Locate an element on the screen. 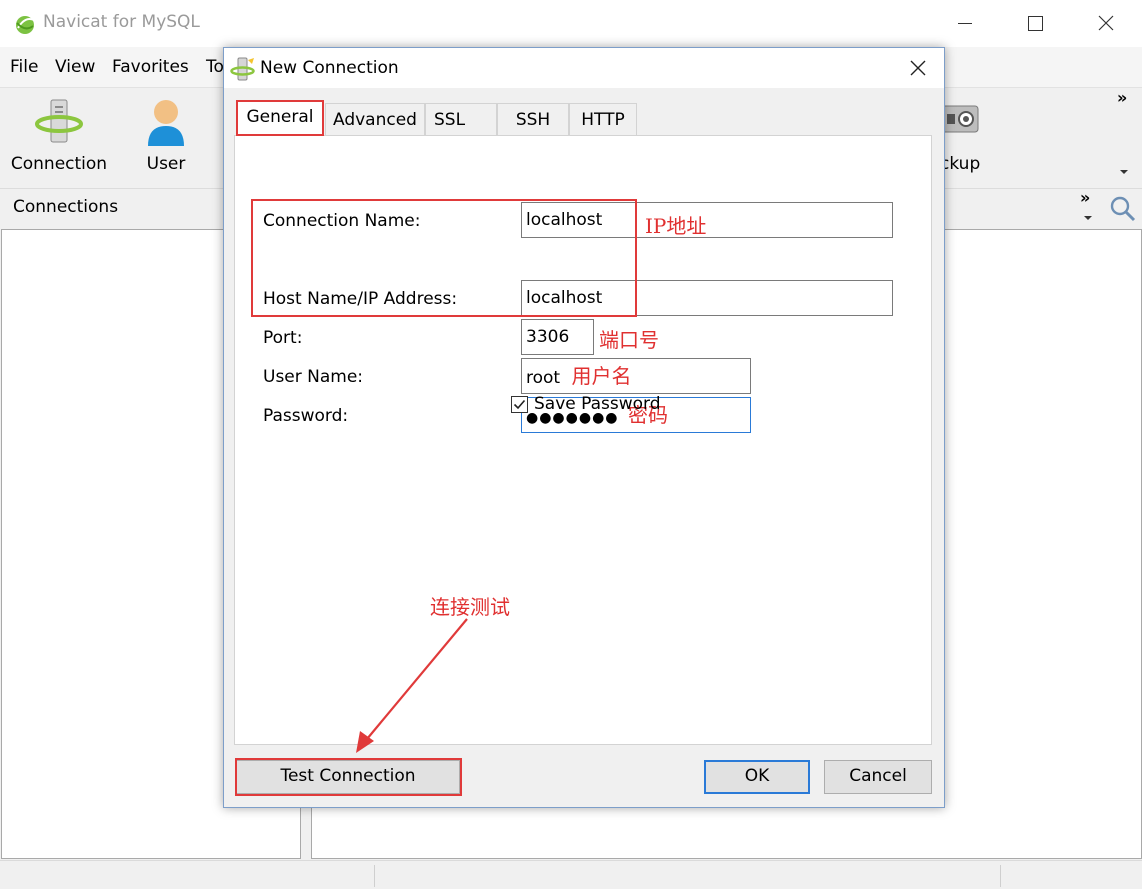  annotation-tab-highlight is located at coordinates (280, 118).